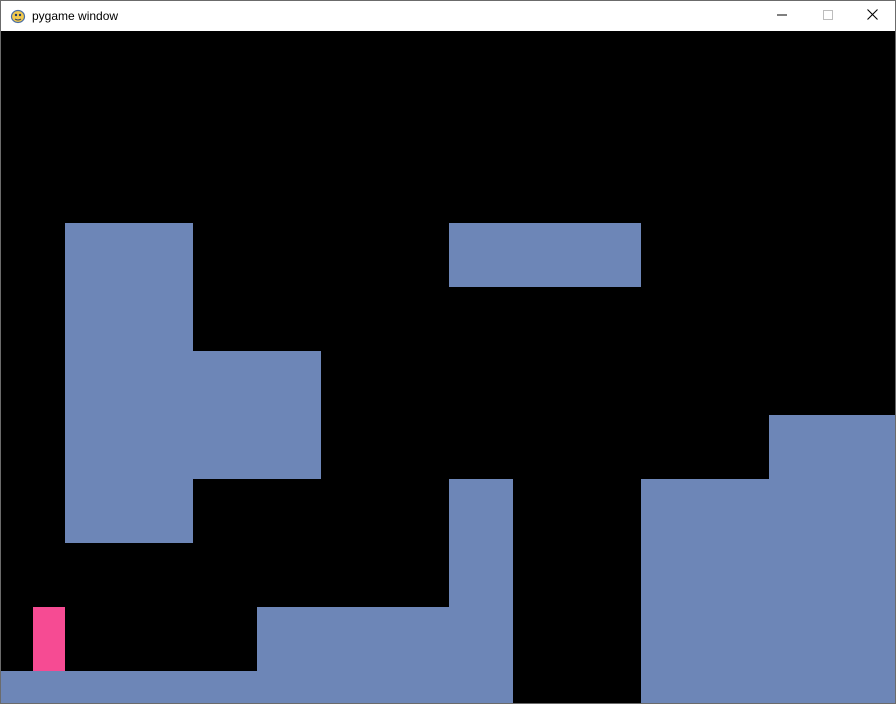 The image size is (896, 704). I want to click on close-icon, so click(872, 16).